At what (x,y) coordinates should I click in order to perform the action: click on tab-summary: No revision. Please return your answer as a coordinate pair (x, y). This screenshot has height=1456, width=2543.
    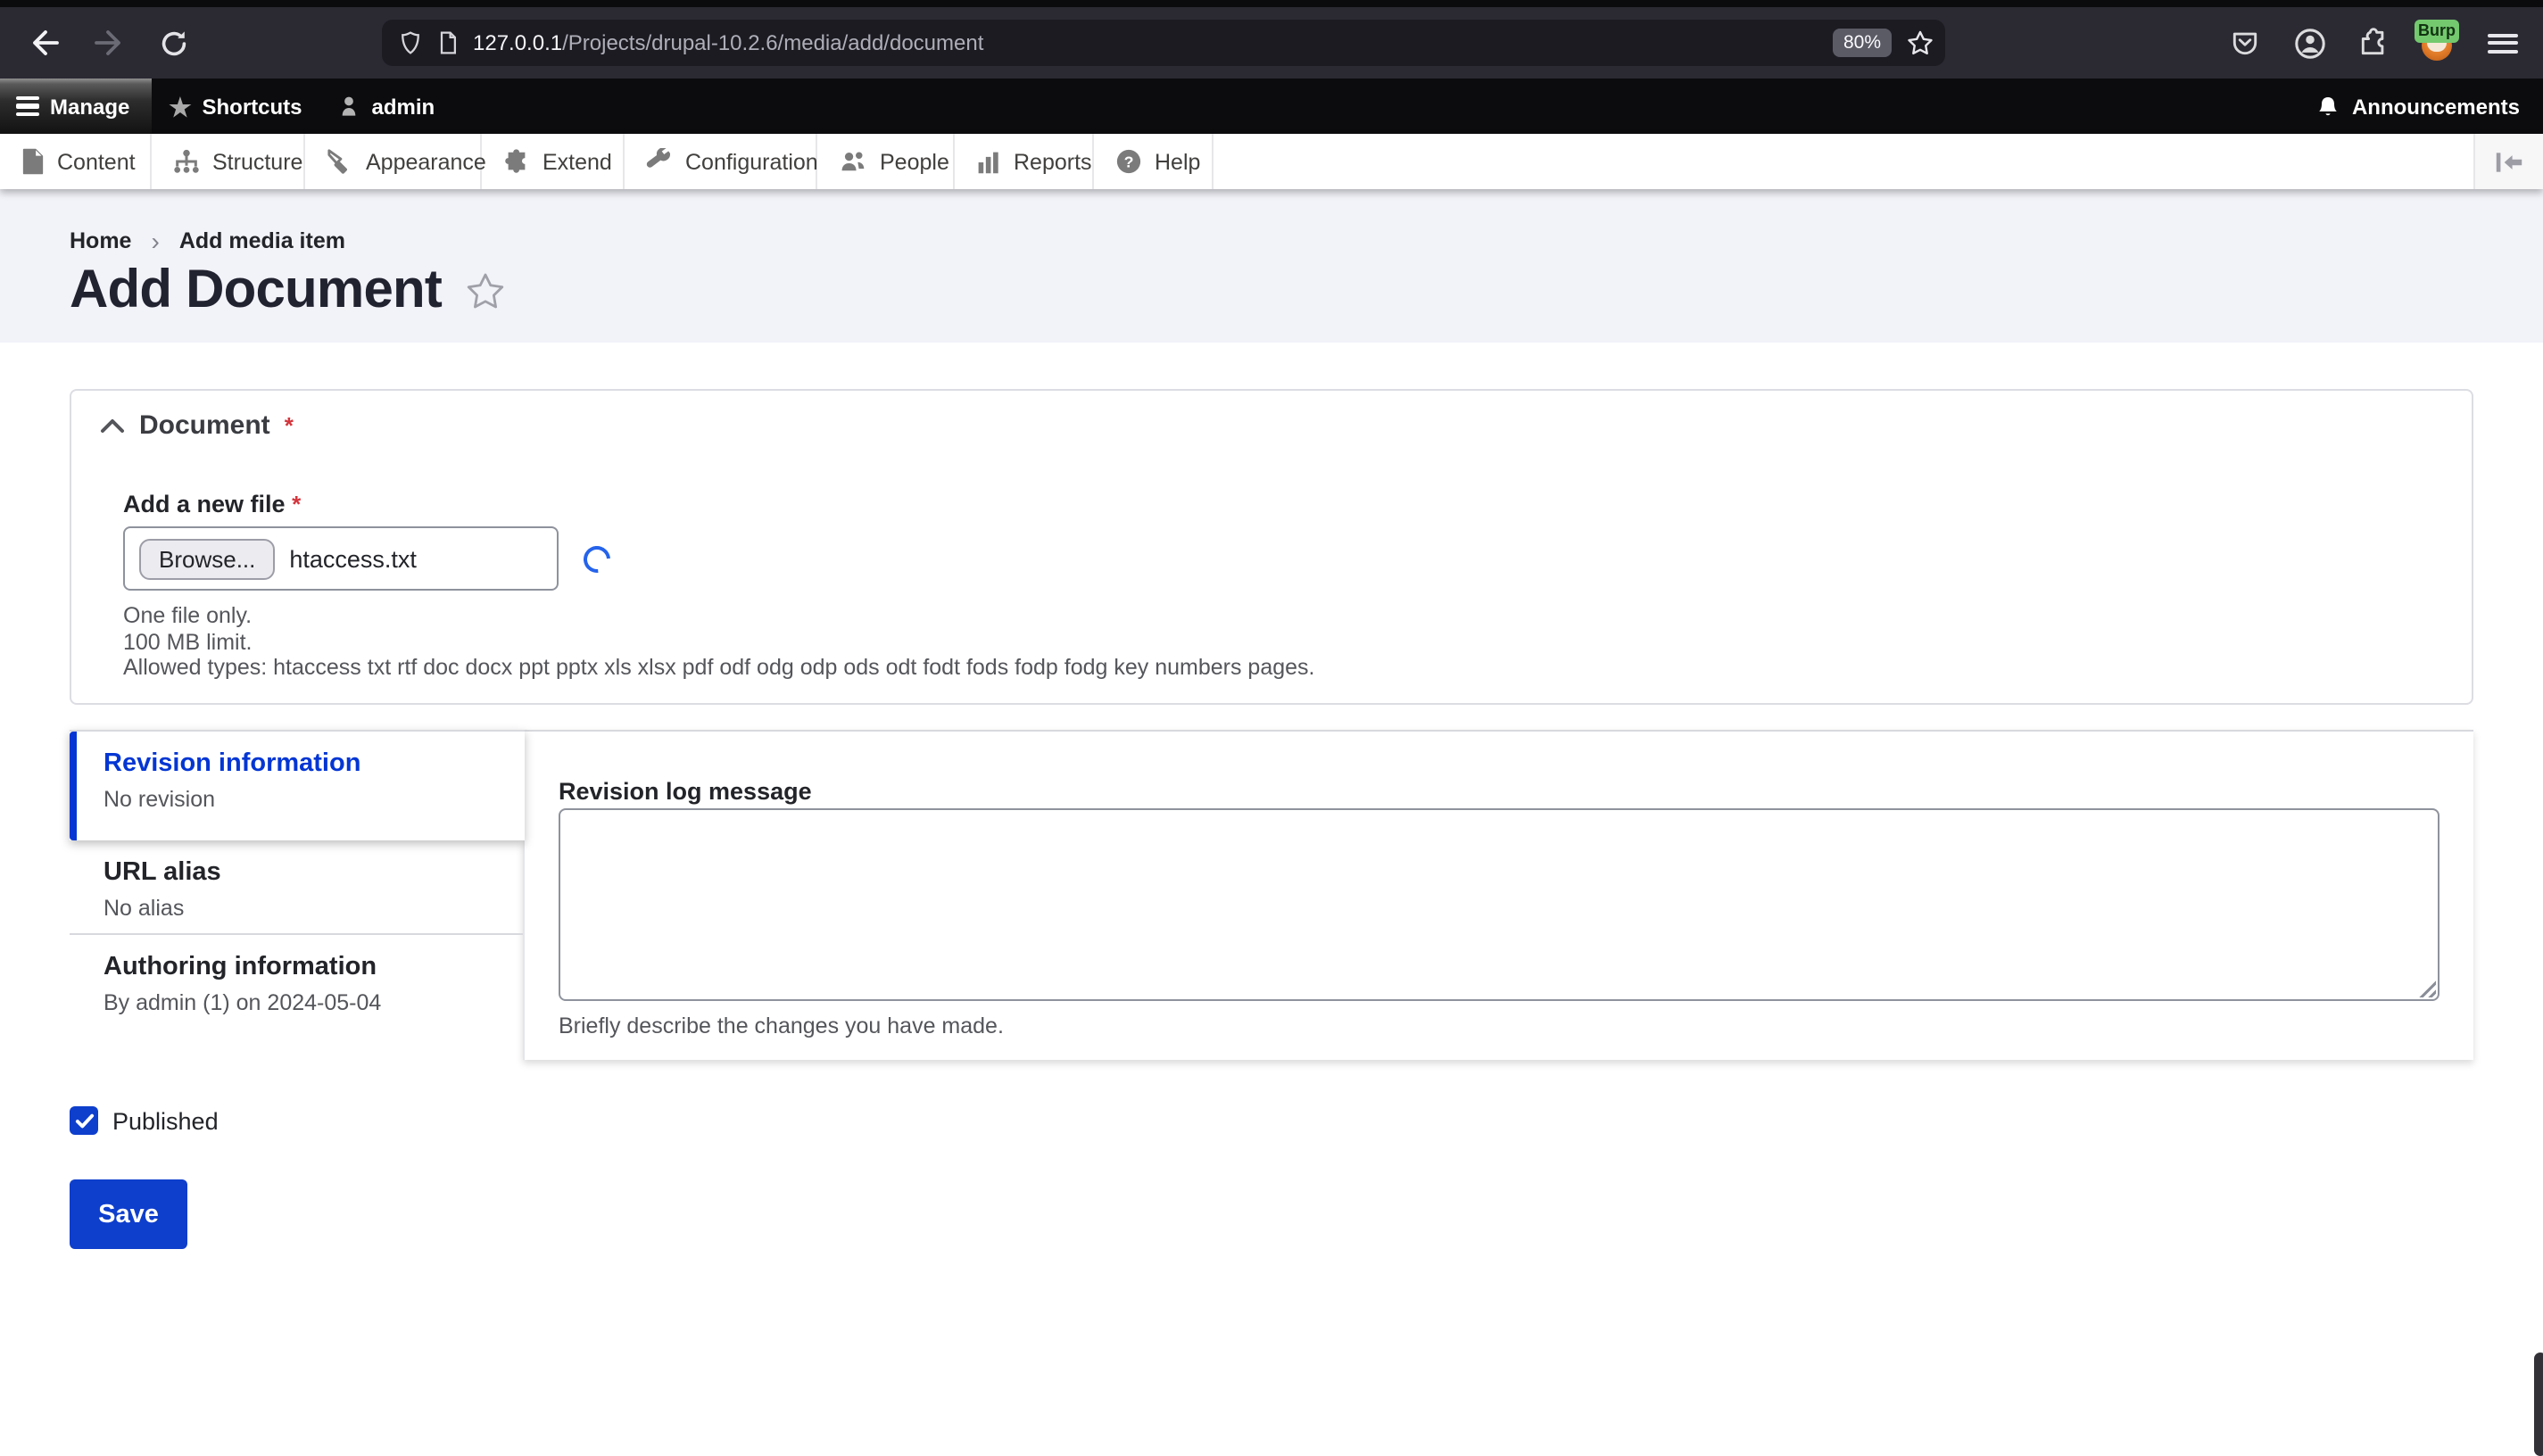
    Looking at the image, I should click on (160, 799).